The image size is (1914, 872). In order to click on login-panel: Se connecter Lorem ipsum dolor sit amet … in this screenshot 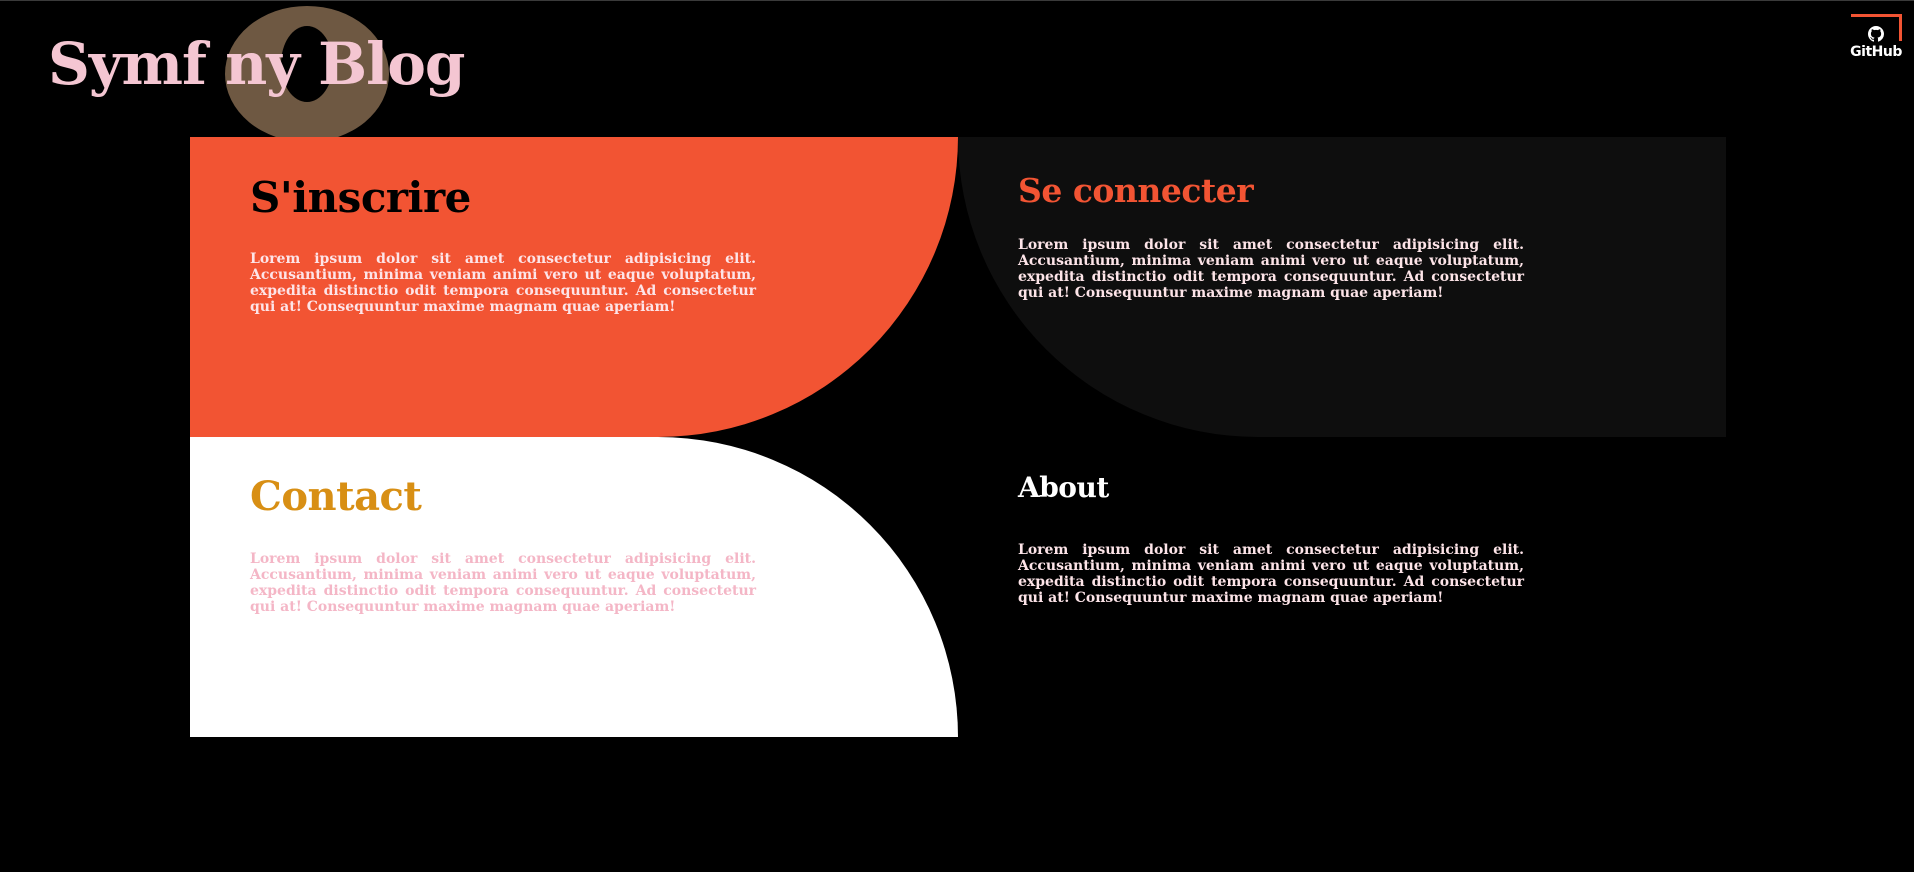, I will do `click(1342, 287)`.